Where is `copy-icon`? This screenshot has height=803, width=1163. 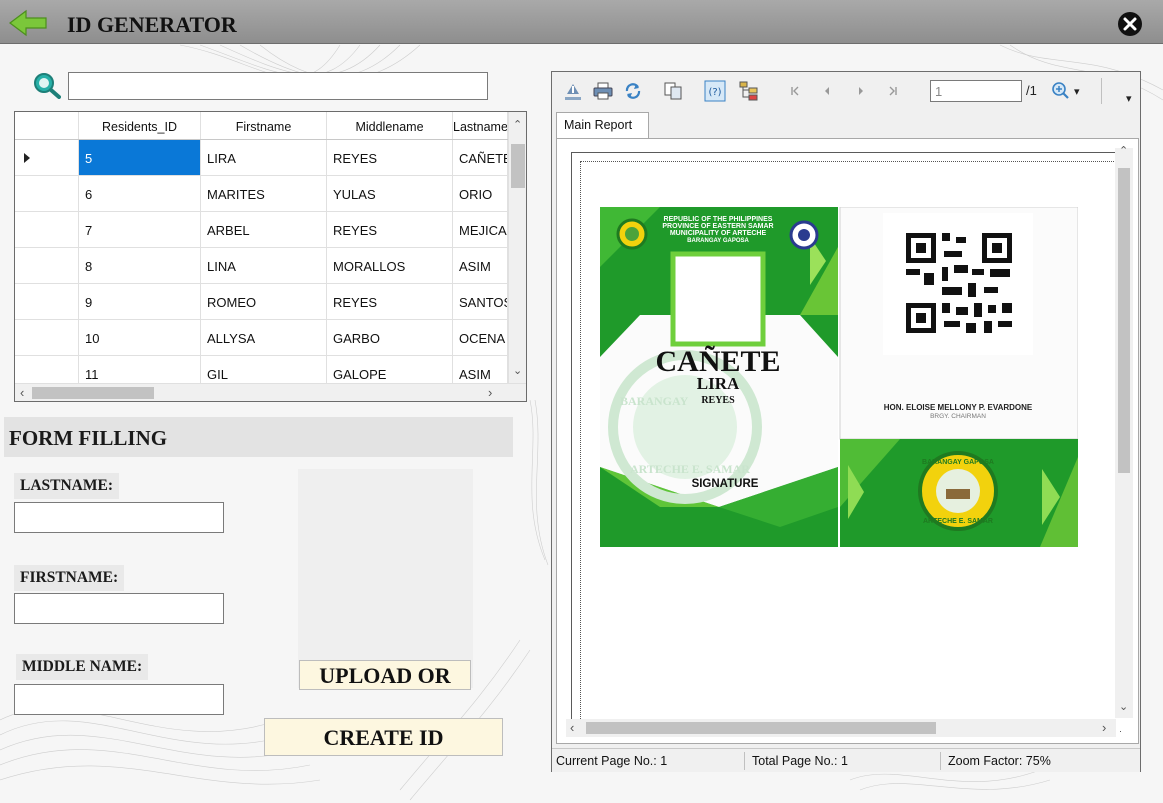 copy-icon is located at coordinates (673, 91).